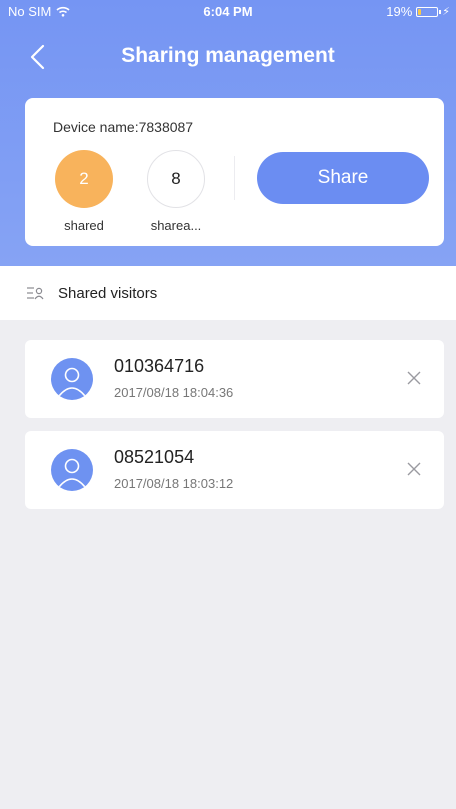  I want to click on visitors-list-icon, so click(35, 293).